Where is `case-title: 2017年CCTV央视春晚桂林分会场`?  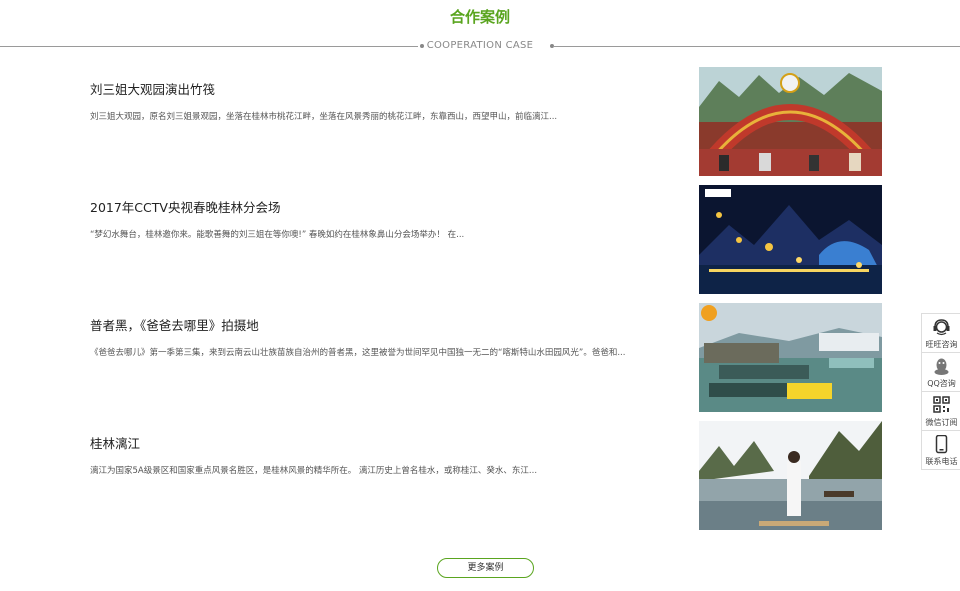 case-title: 2017年CCTV央视春晚桂林分会场 is located at coordinates (185, 206).